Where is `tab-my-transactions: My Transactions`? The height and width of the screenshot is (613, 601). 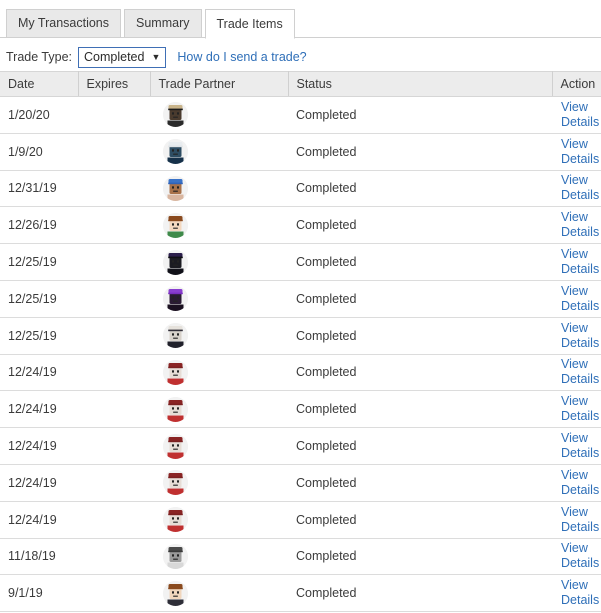
tab-my-transactions: My Transactions is located at coordinates (64, 23).